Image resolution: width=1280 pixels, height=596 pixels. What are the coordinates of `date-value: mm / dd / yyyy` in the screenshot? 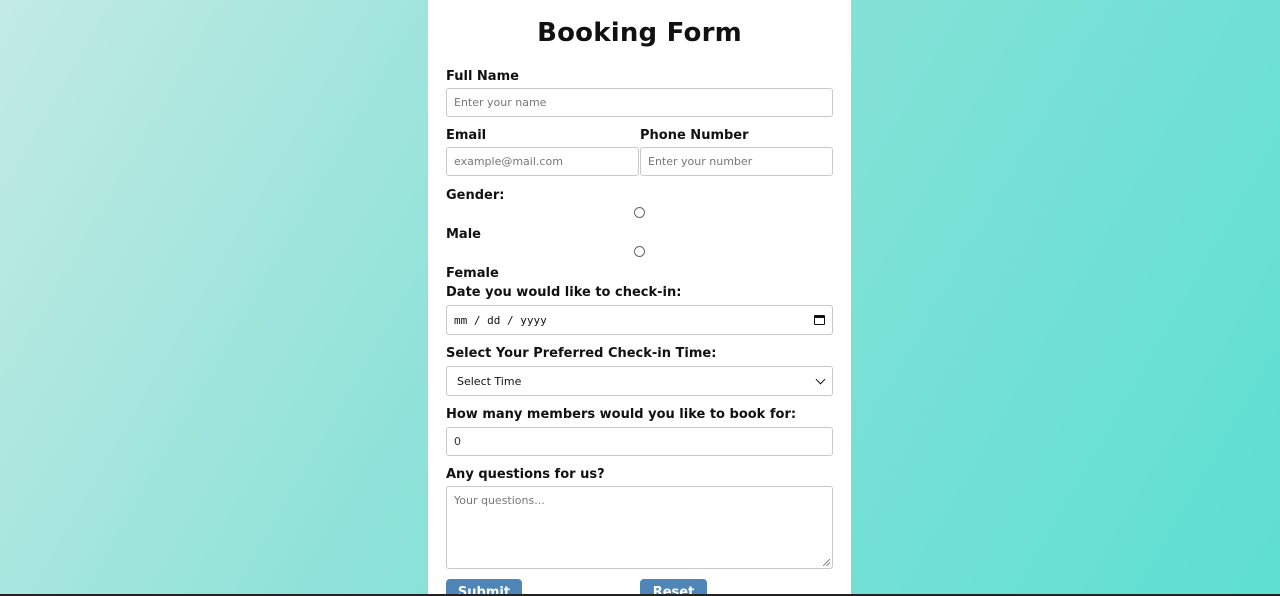 It's located at (500, 320).